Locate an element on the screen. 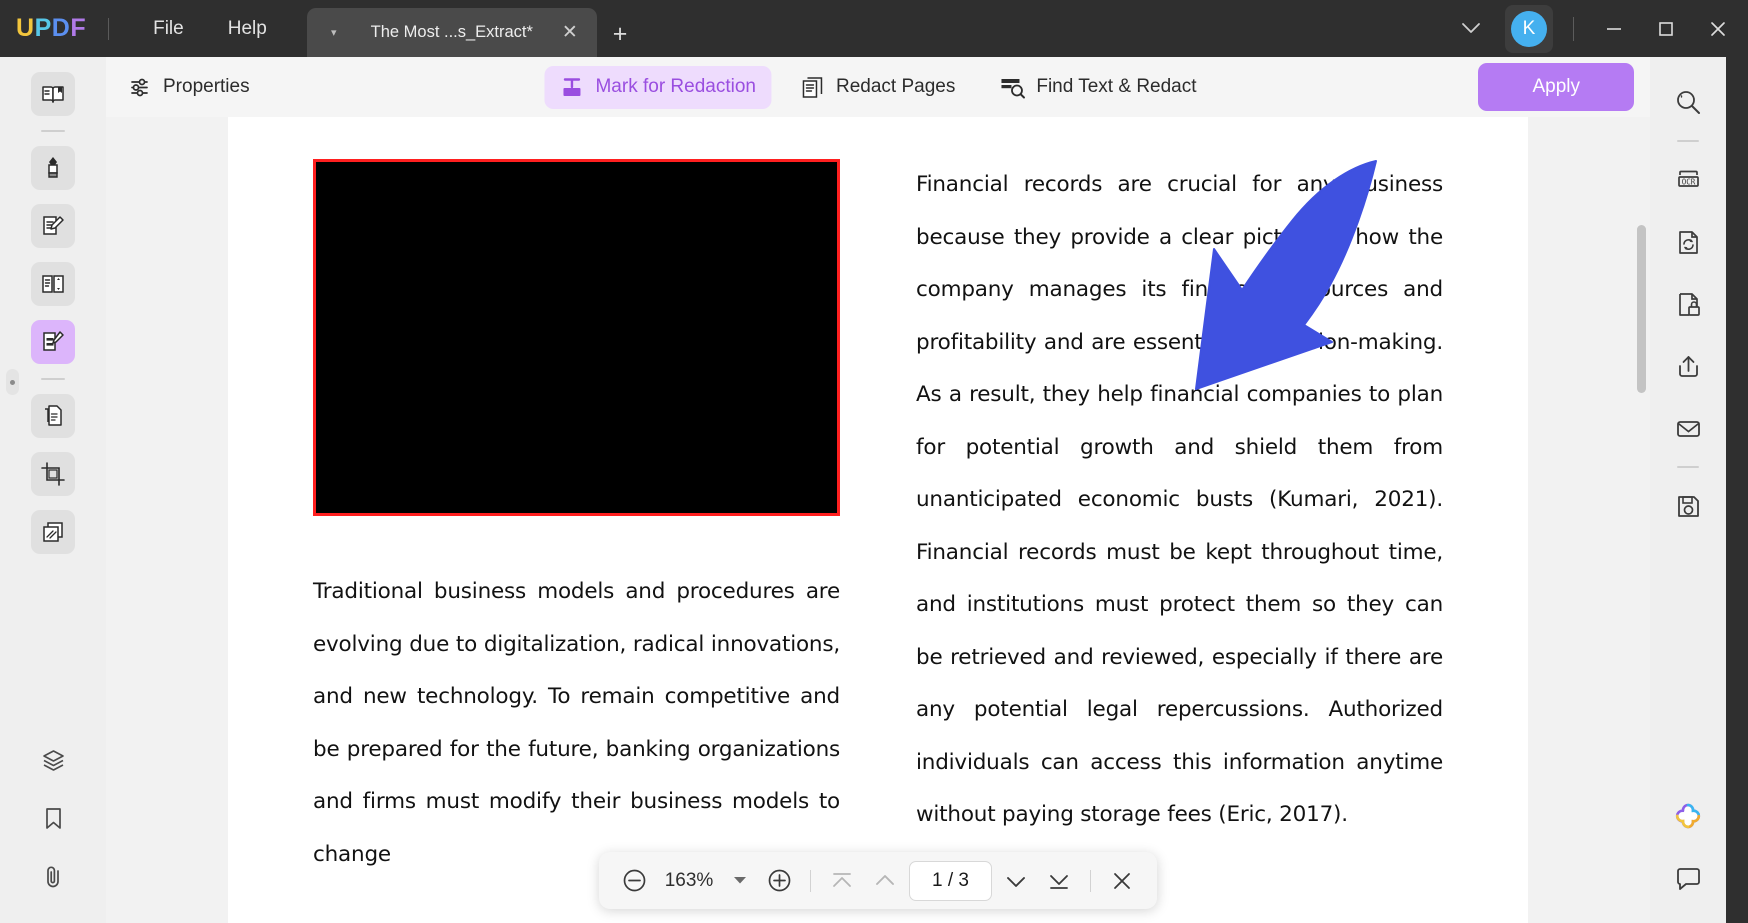 The height and width of the screenshot is (923, 1748). close-zoombar-icon is located at coordinates (1122, 881).